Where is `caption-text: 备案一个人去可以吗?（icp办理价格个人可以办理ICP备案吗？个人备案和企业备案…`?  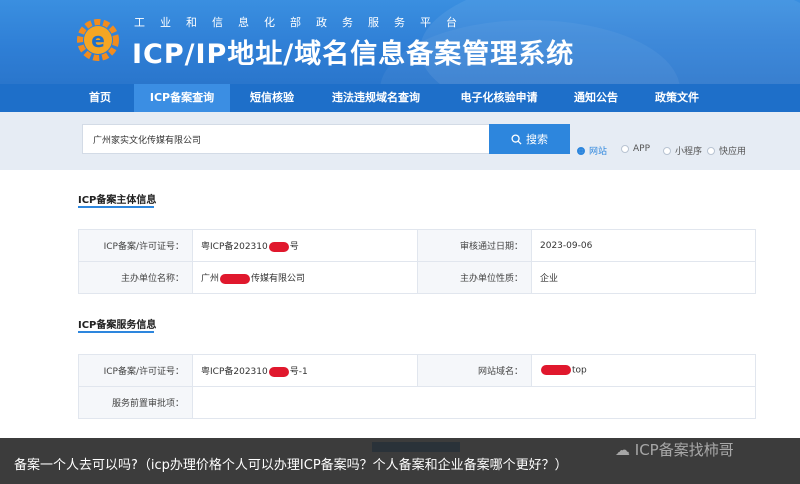
caption-text: 备案一个人去可以吗?（icp办理价格个人可以办理ICP备案吗？个人备案和企业备案… is located at coordinates (291, 465).